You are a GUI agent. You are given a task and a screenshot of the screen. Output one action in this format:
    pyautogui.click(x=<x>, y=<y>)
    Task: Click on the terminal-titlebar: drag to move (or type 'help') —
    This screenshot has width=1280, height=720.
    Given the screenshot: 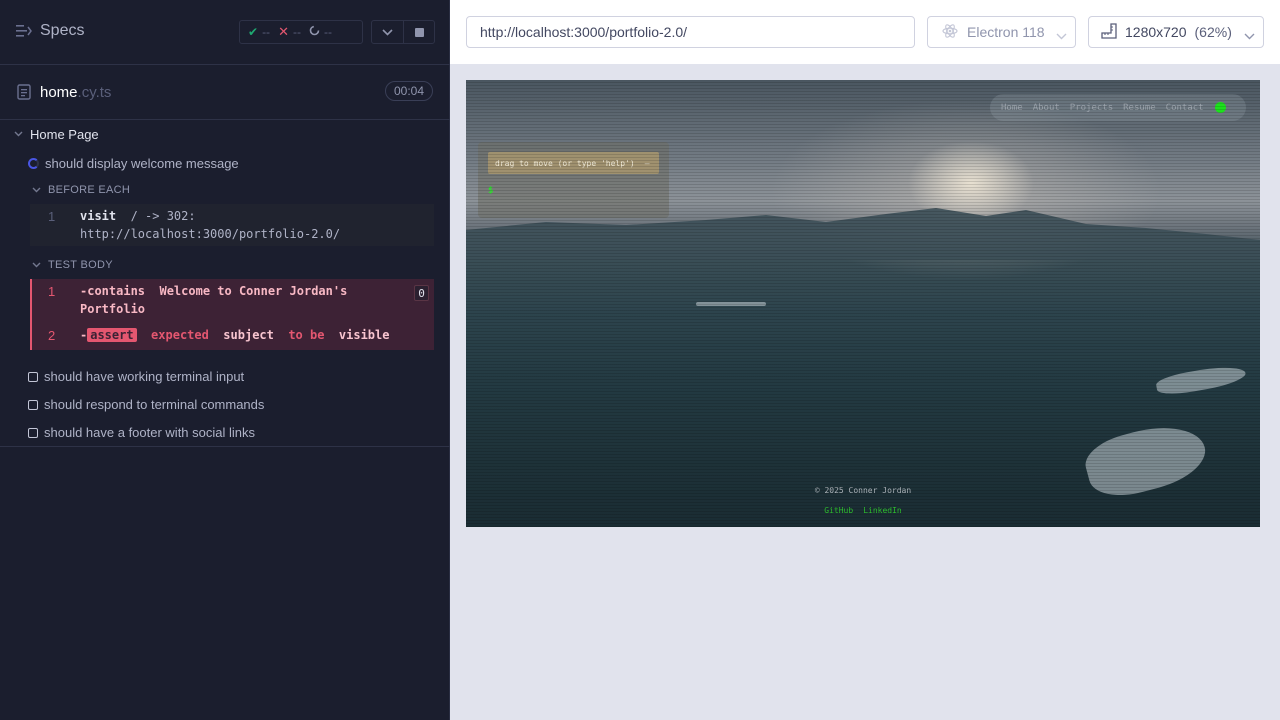 What is the action you would take?
    pyautogui.click(x=573, y=163)
    